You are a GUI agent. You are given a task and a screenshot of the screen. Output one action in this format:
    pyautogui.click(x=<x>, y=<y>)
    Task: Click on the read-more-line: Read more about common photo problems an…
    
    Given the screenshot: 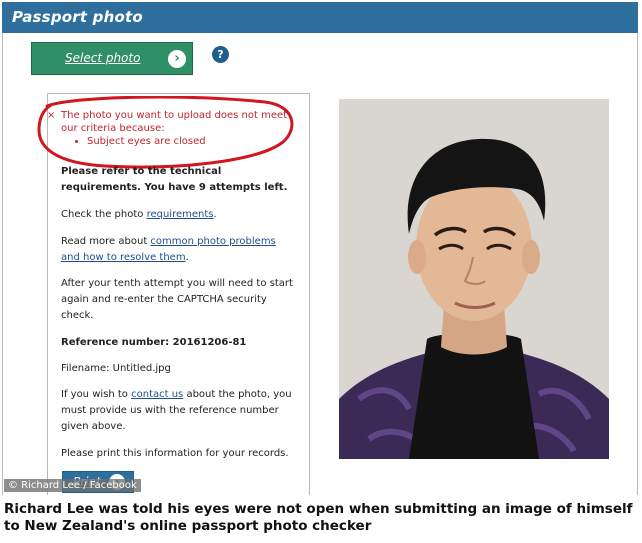 What is the action you would take?
    pyautogui.click(x=178, y=250)
    